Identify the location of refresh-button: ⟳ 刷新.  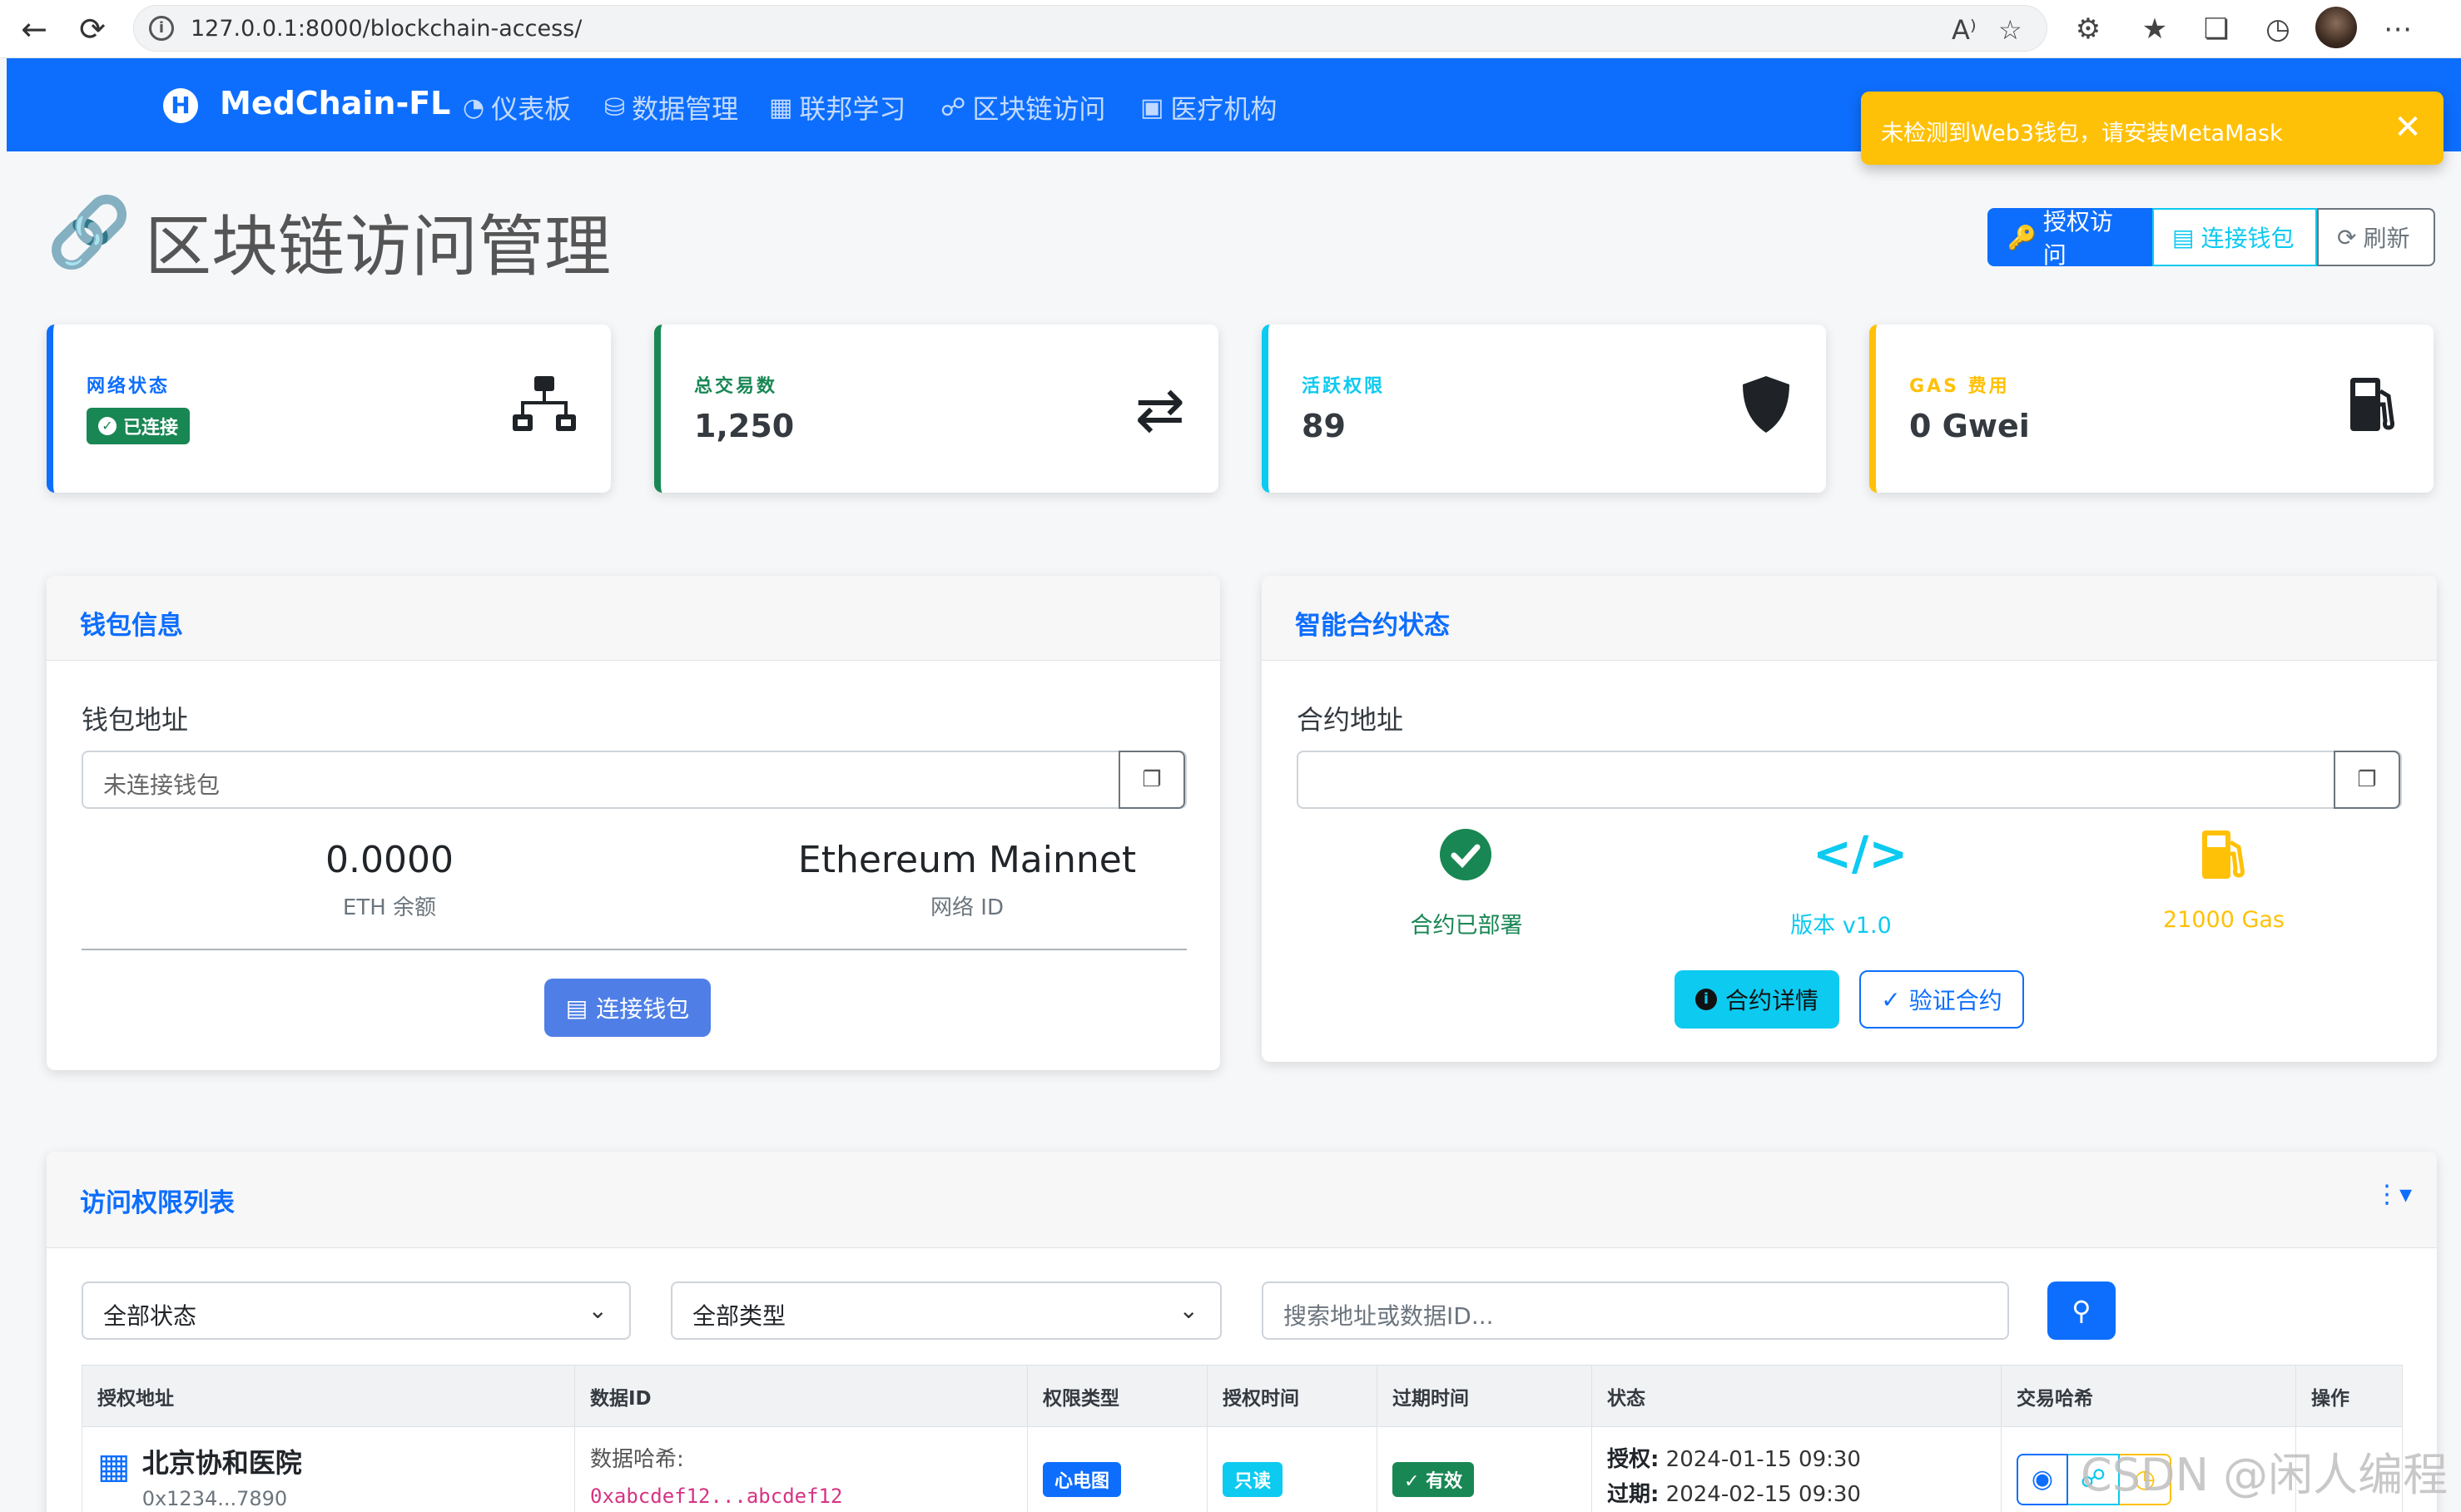
(2376, 237).